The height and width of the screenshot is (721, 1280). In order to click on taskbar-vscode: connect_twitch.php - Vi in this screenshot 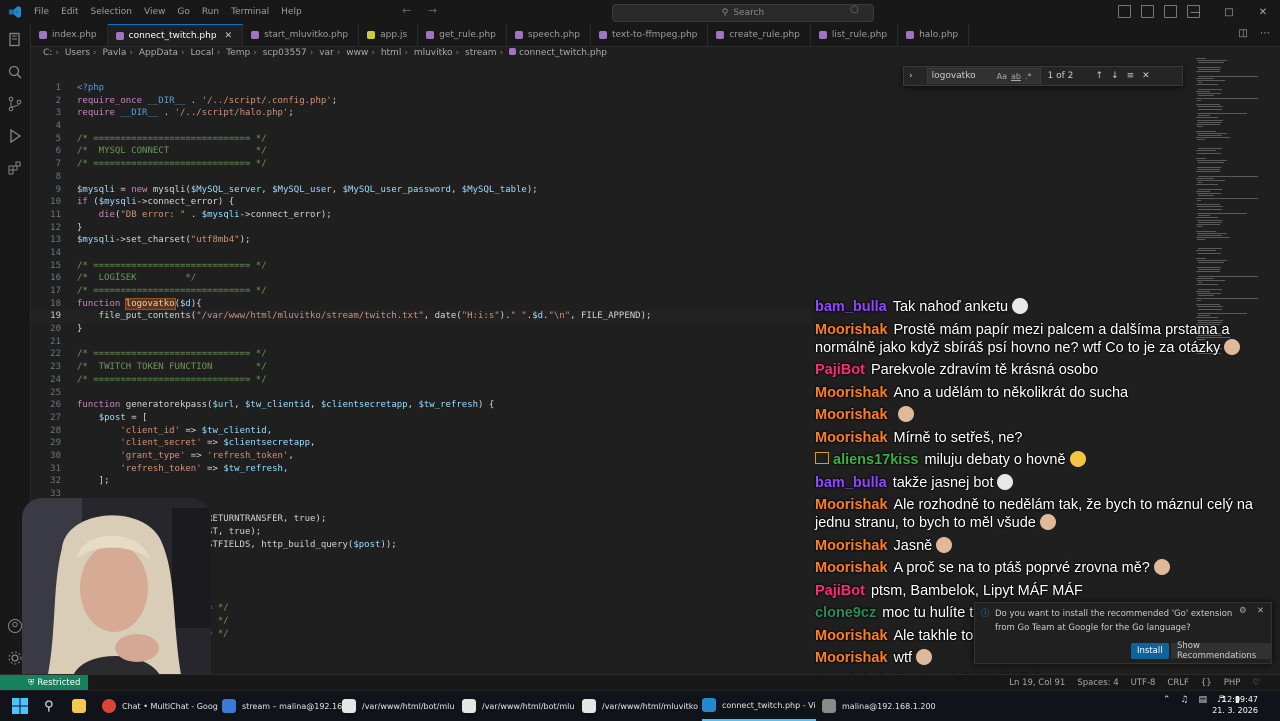, I will do `click(759, 706)`.